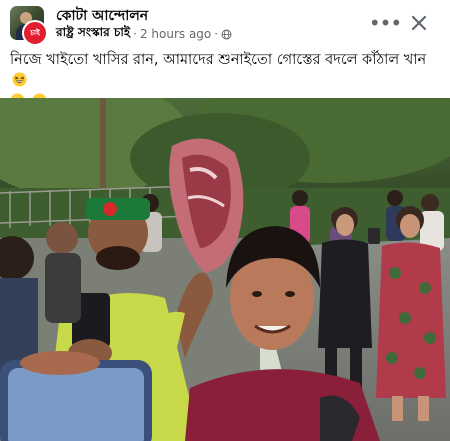 The width and height of the screenshot is (450, 441). I want to click on globe-icon, so click(226, 34).